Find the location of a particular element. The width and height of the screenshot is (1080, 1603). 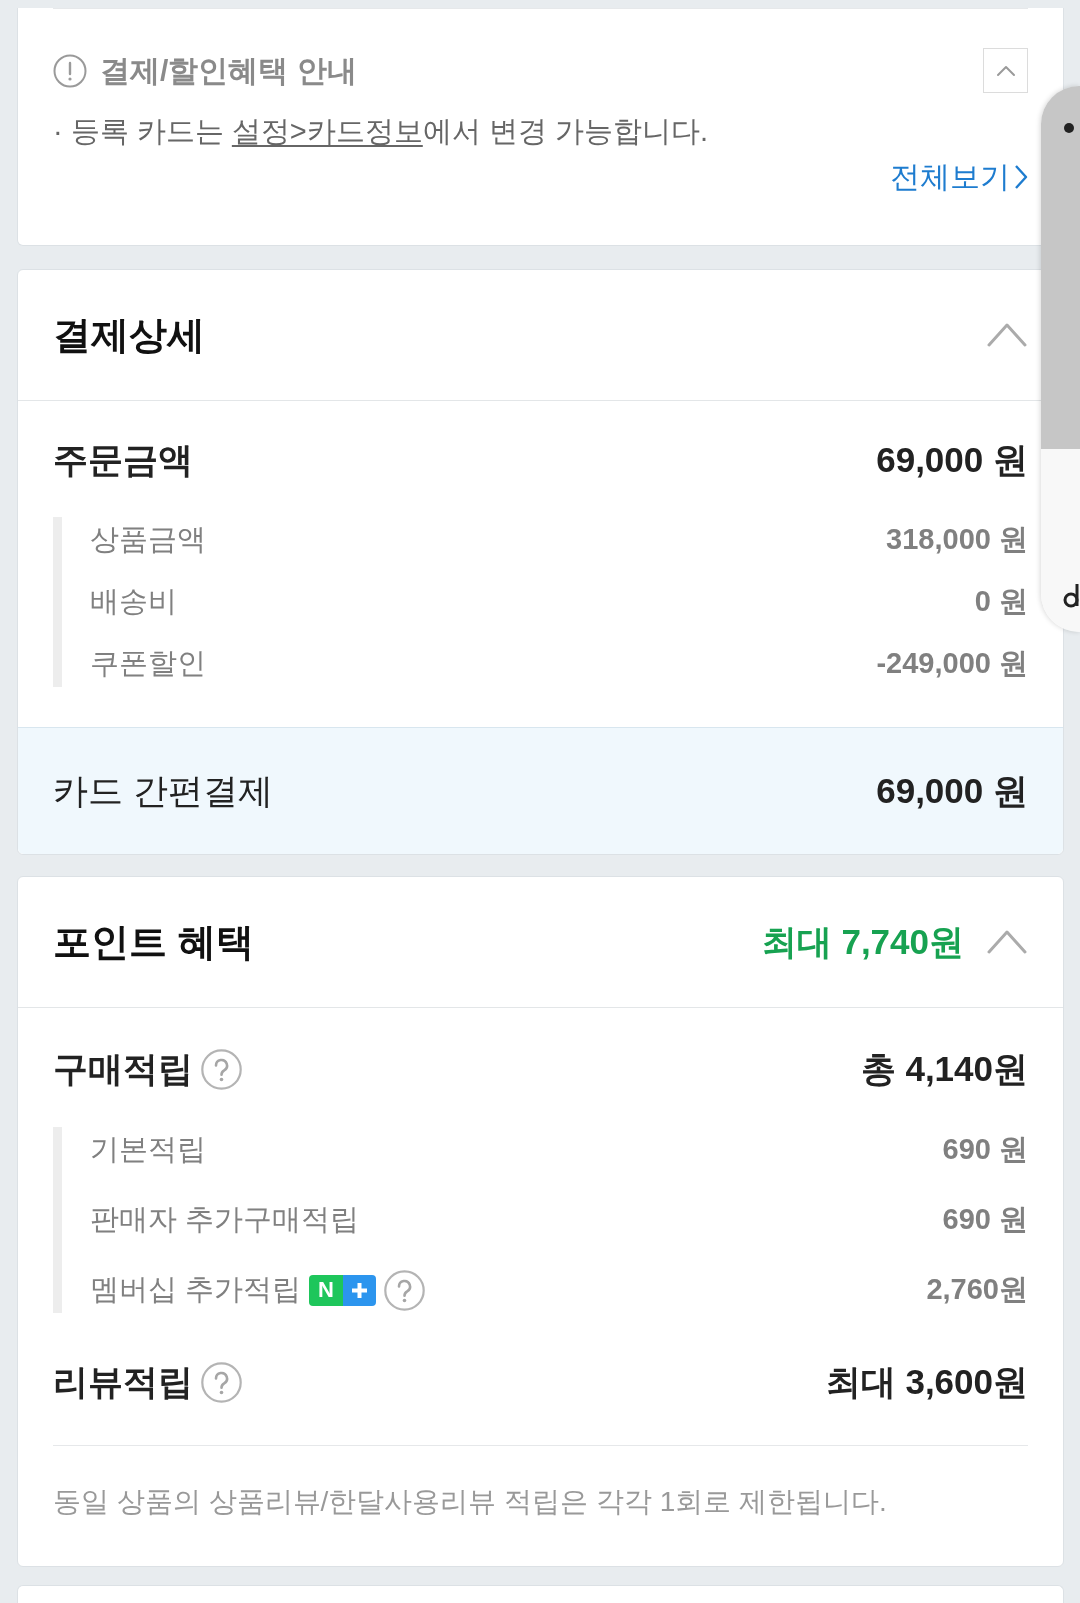

detail-label: 배송비 is located at coordinates (133, 601).